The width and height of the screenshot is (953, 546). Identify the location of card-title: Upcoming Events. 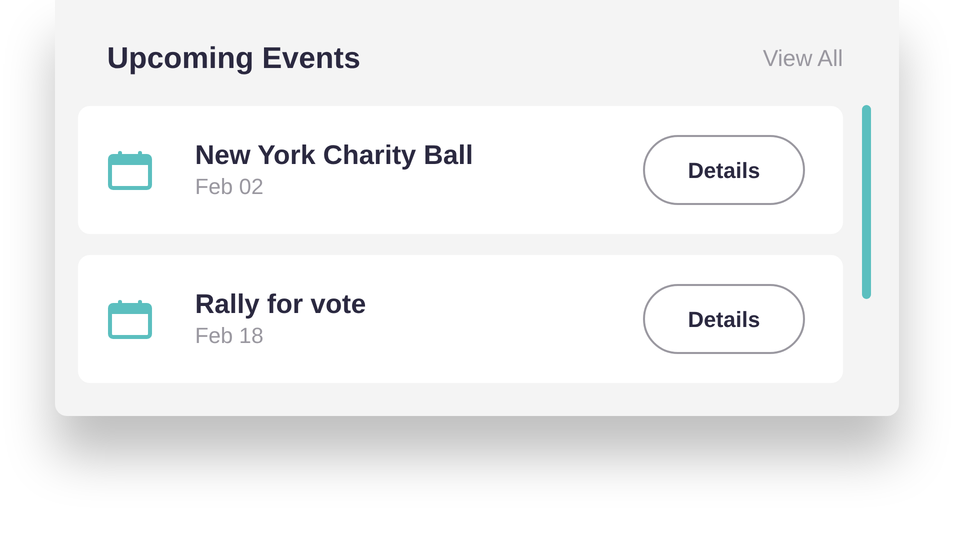
(233, 58).